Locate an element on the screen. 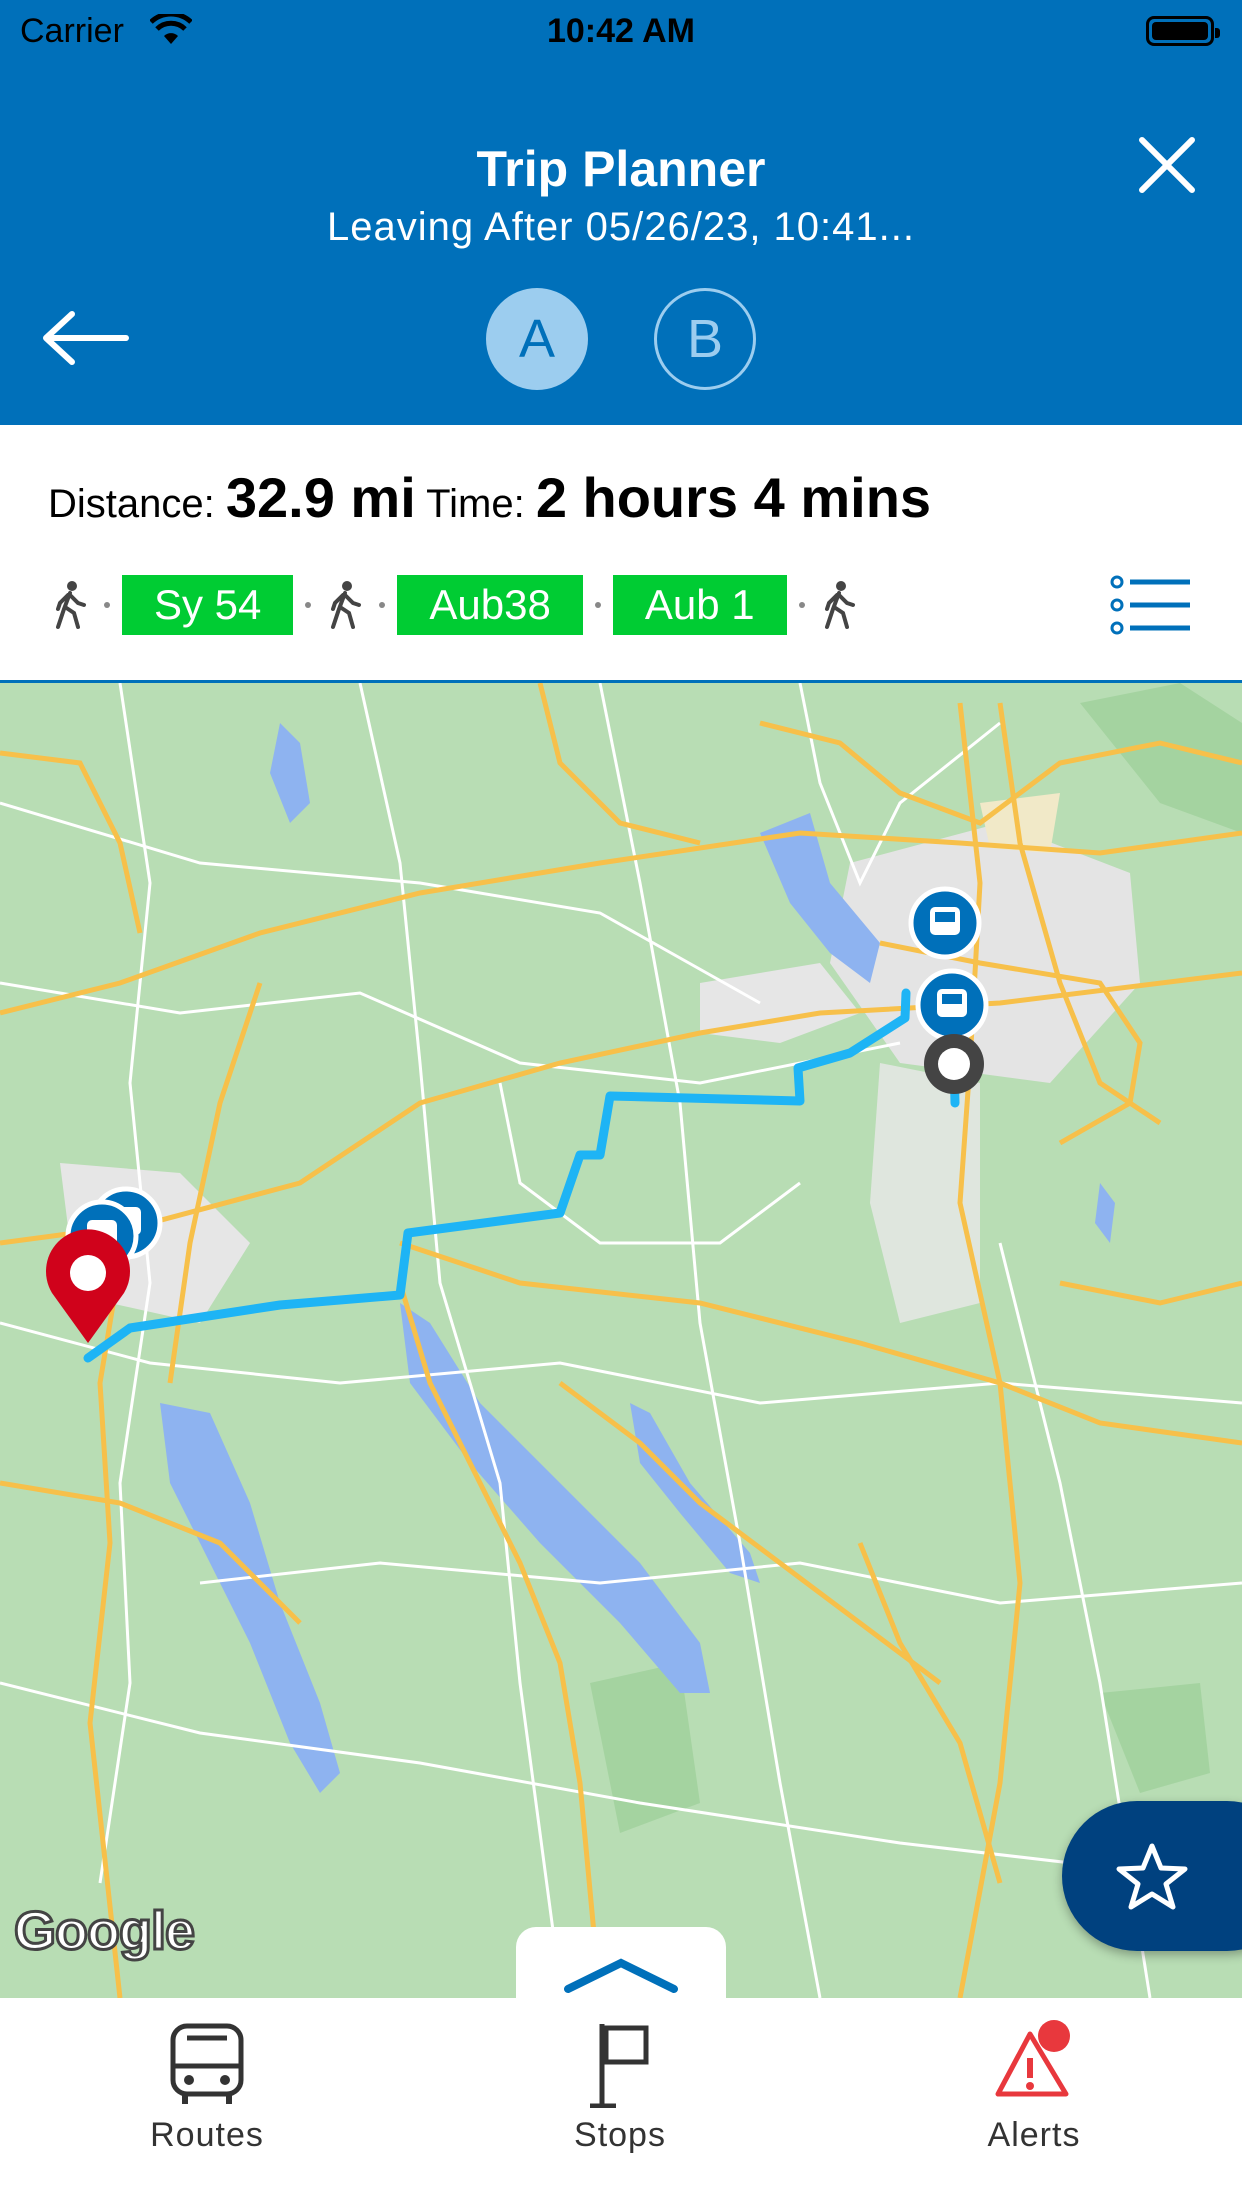 This screenshot has height=2208, width=1242. tab-bar: Routes Stops Alerts is located at coordinates (621, 2103).